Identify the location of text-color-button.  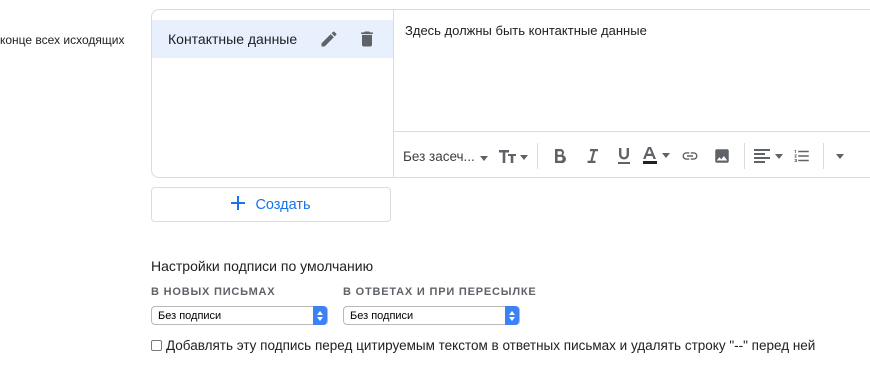
(657, 156).